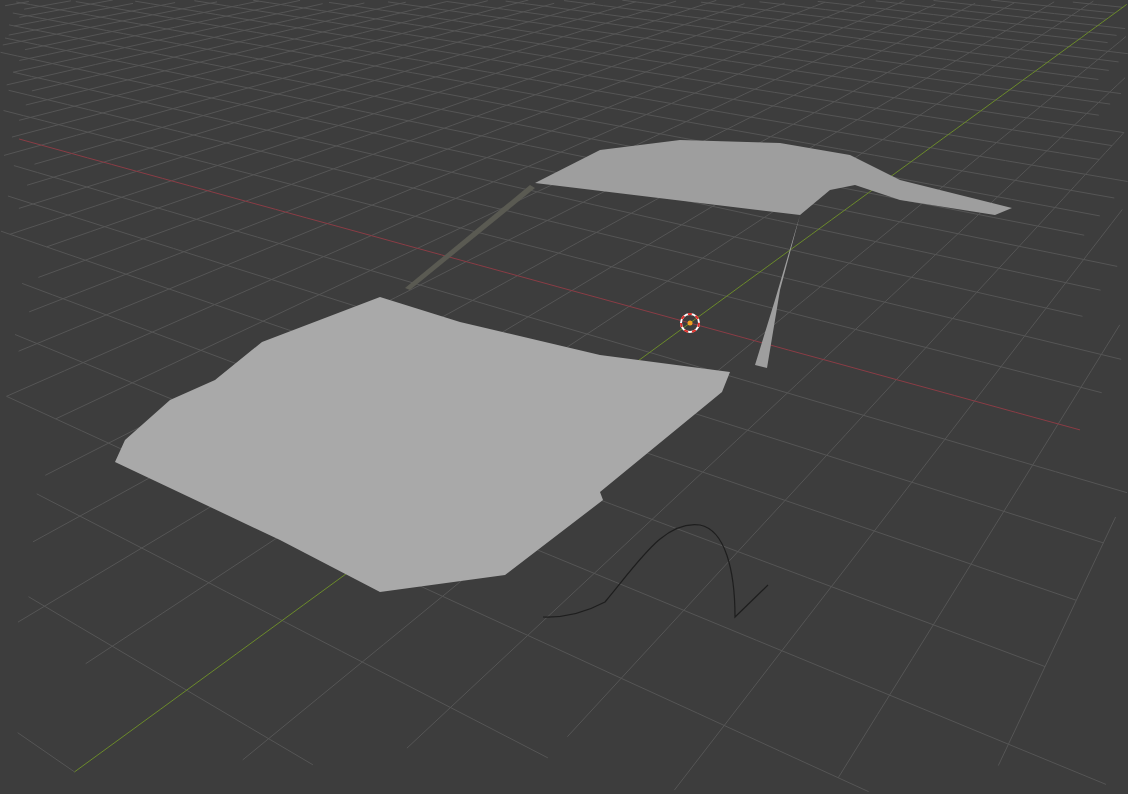 The width and height of the screenshot is (1128, 794). What do you see at coordinates (690, 323) in the screenshot?
I see `3d-cursor-icon` at bounding box center [690, 323].